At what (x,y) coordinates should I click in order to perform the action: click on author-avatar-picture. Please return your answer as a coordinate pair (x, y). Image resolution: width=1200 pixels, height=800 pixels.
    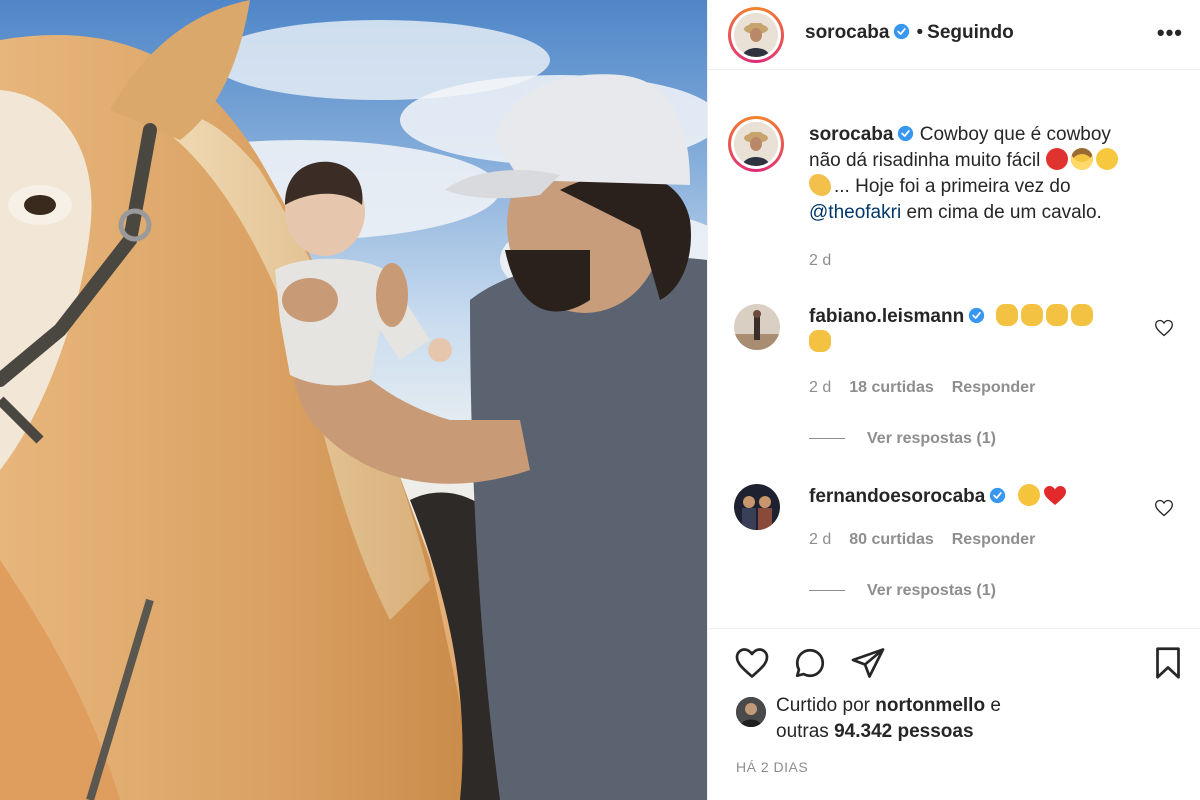
    Looking at the image, I should click on (756, 35).